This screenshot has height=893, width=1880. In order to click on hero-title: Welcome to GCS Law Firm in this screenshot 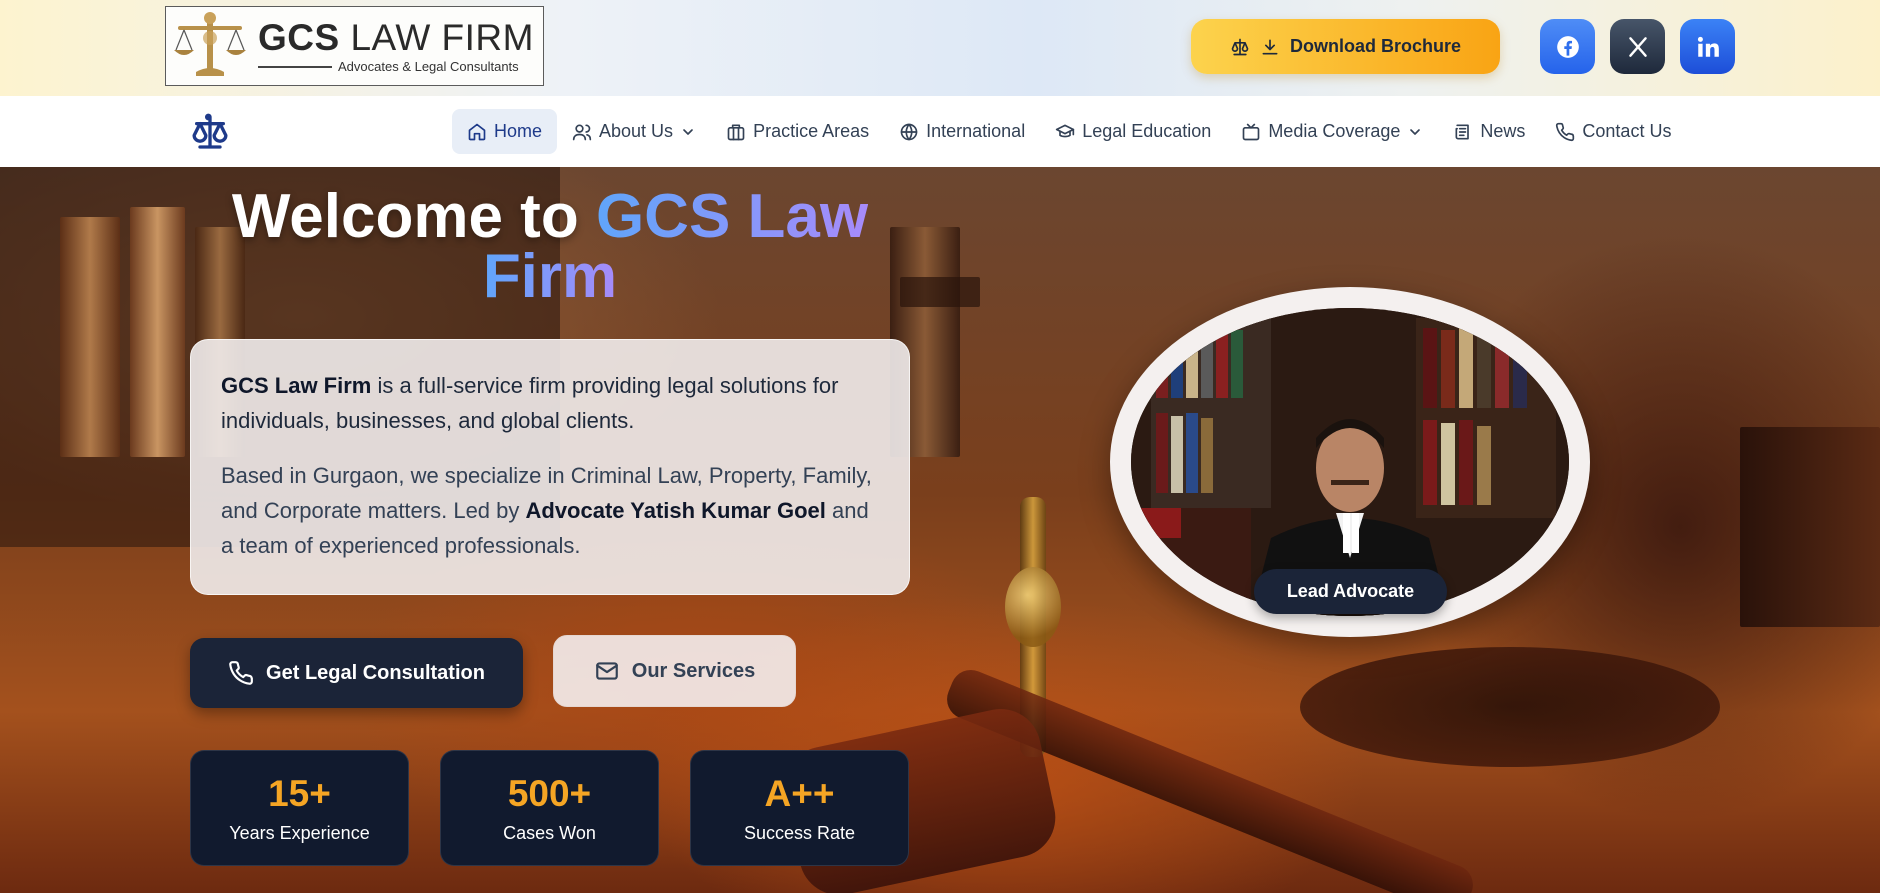, I will do `click(550, 247)`.